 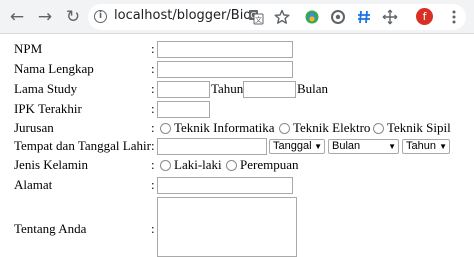 What do you see at coordinates (426, 146) in the screenshot?
I see `tahun-select: Tahun ▼` at bounding box center [426, 146].